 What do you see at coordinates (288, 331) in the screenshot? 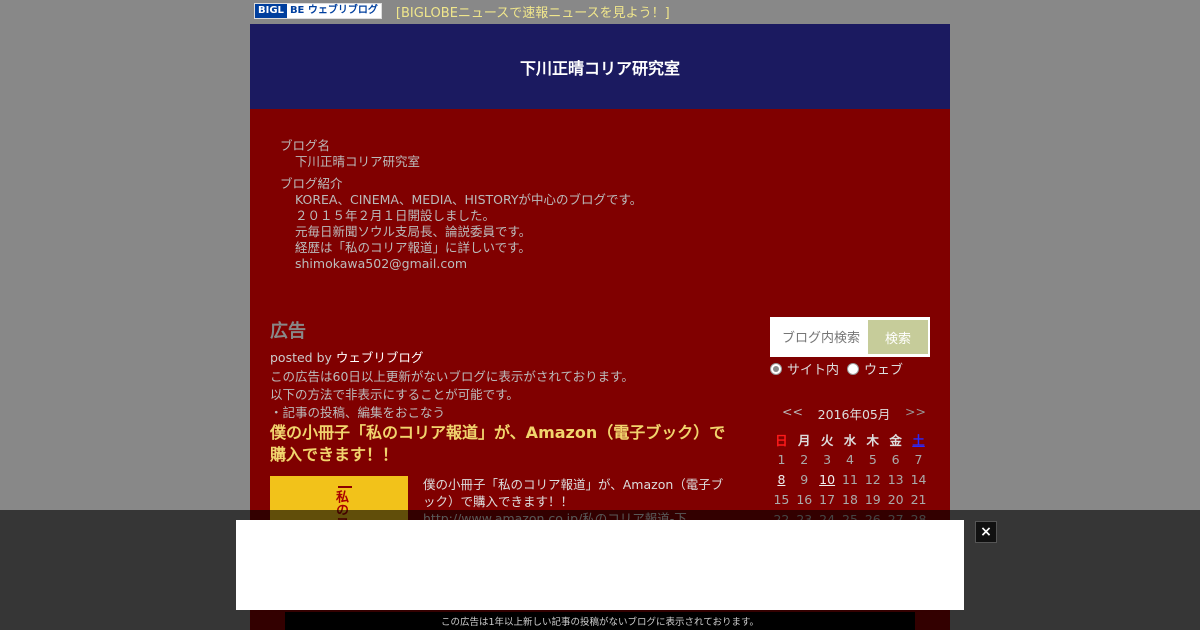
I see `ad-section-title: 広告` at bounding box center [288, 331].